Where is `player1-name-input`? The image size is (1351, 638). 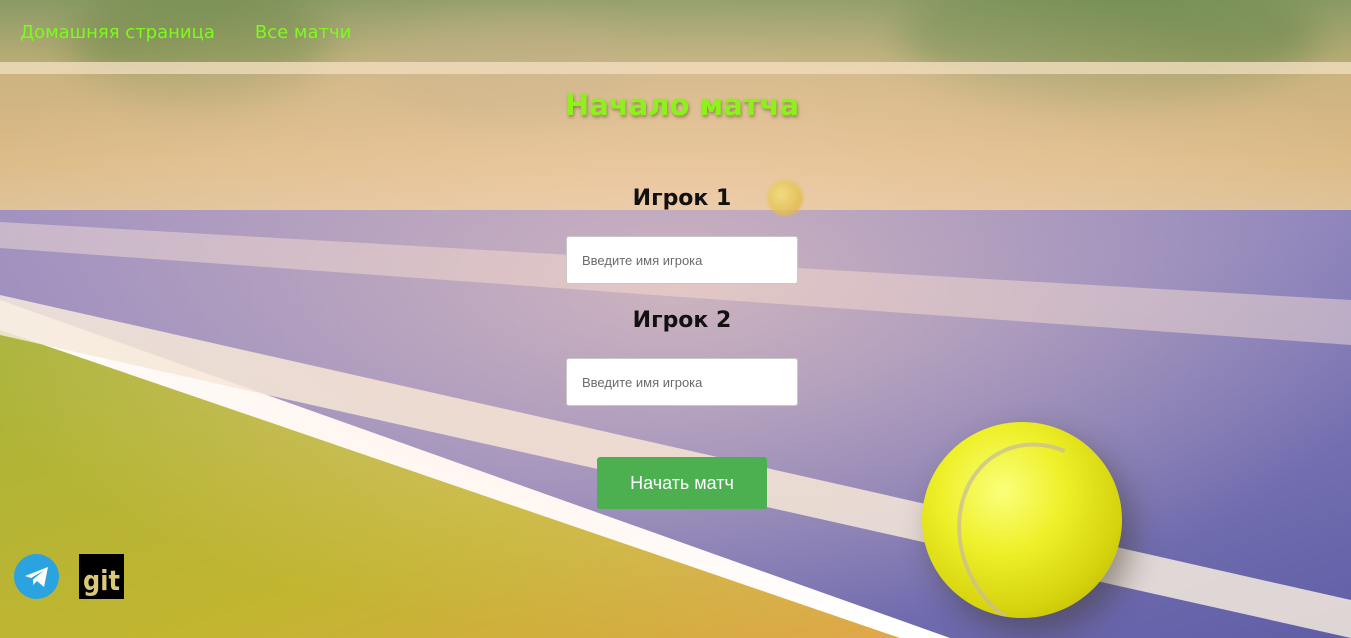 player1-name-input is located at coordinates (682, 260).